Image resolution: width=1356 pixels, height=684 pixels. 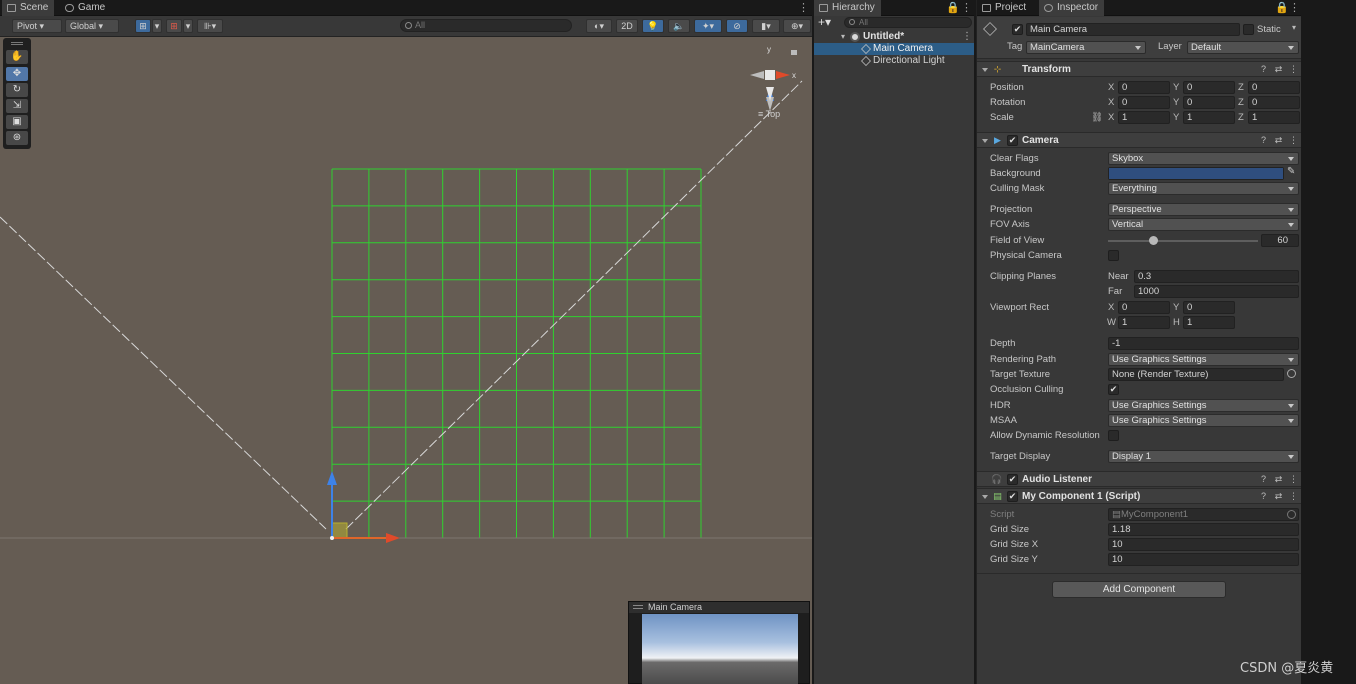 I want to click on projection-dropdown: Perspective, so click(x=1203, y=209).